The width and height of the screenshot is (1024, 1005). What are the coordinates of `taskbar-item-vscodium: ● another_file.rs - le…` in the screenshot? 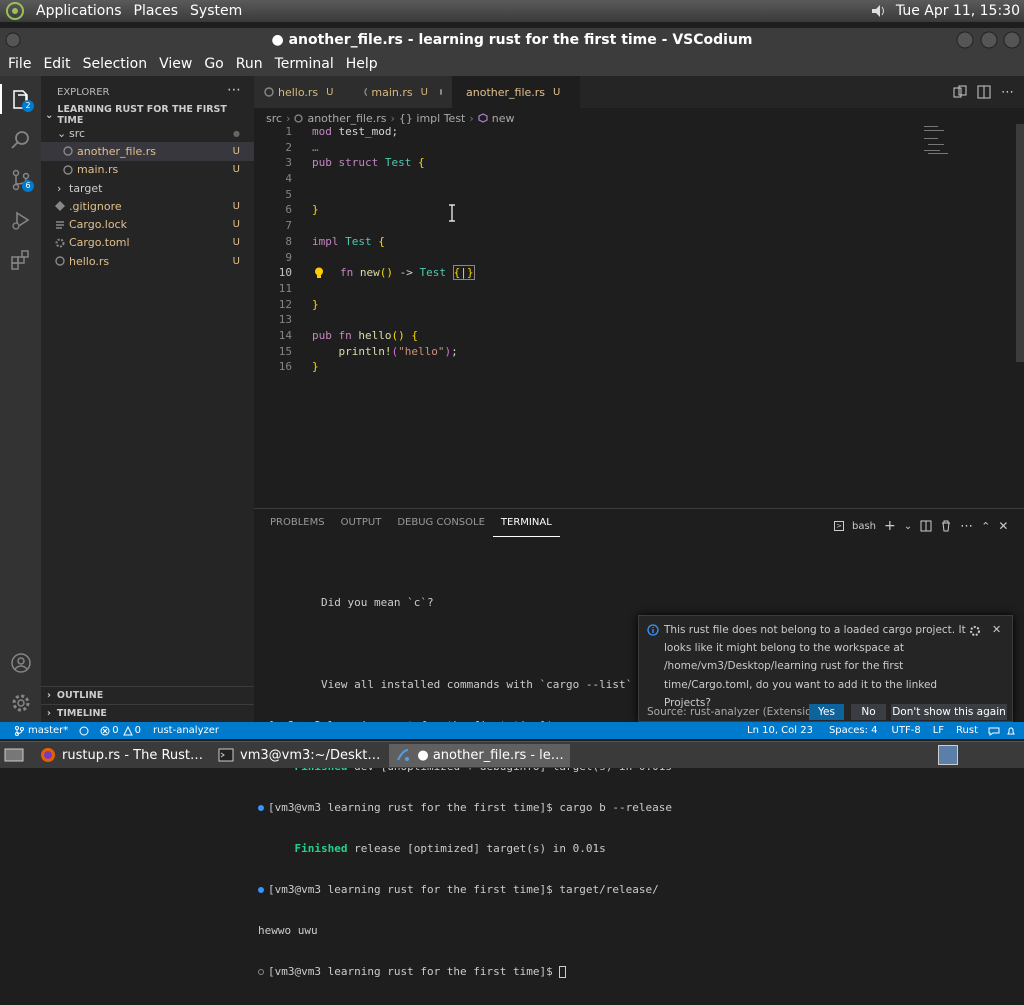 It's located at (479, 755).